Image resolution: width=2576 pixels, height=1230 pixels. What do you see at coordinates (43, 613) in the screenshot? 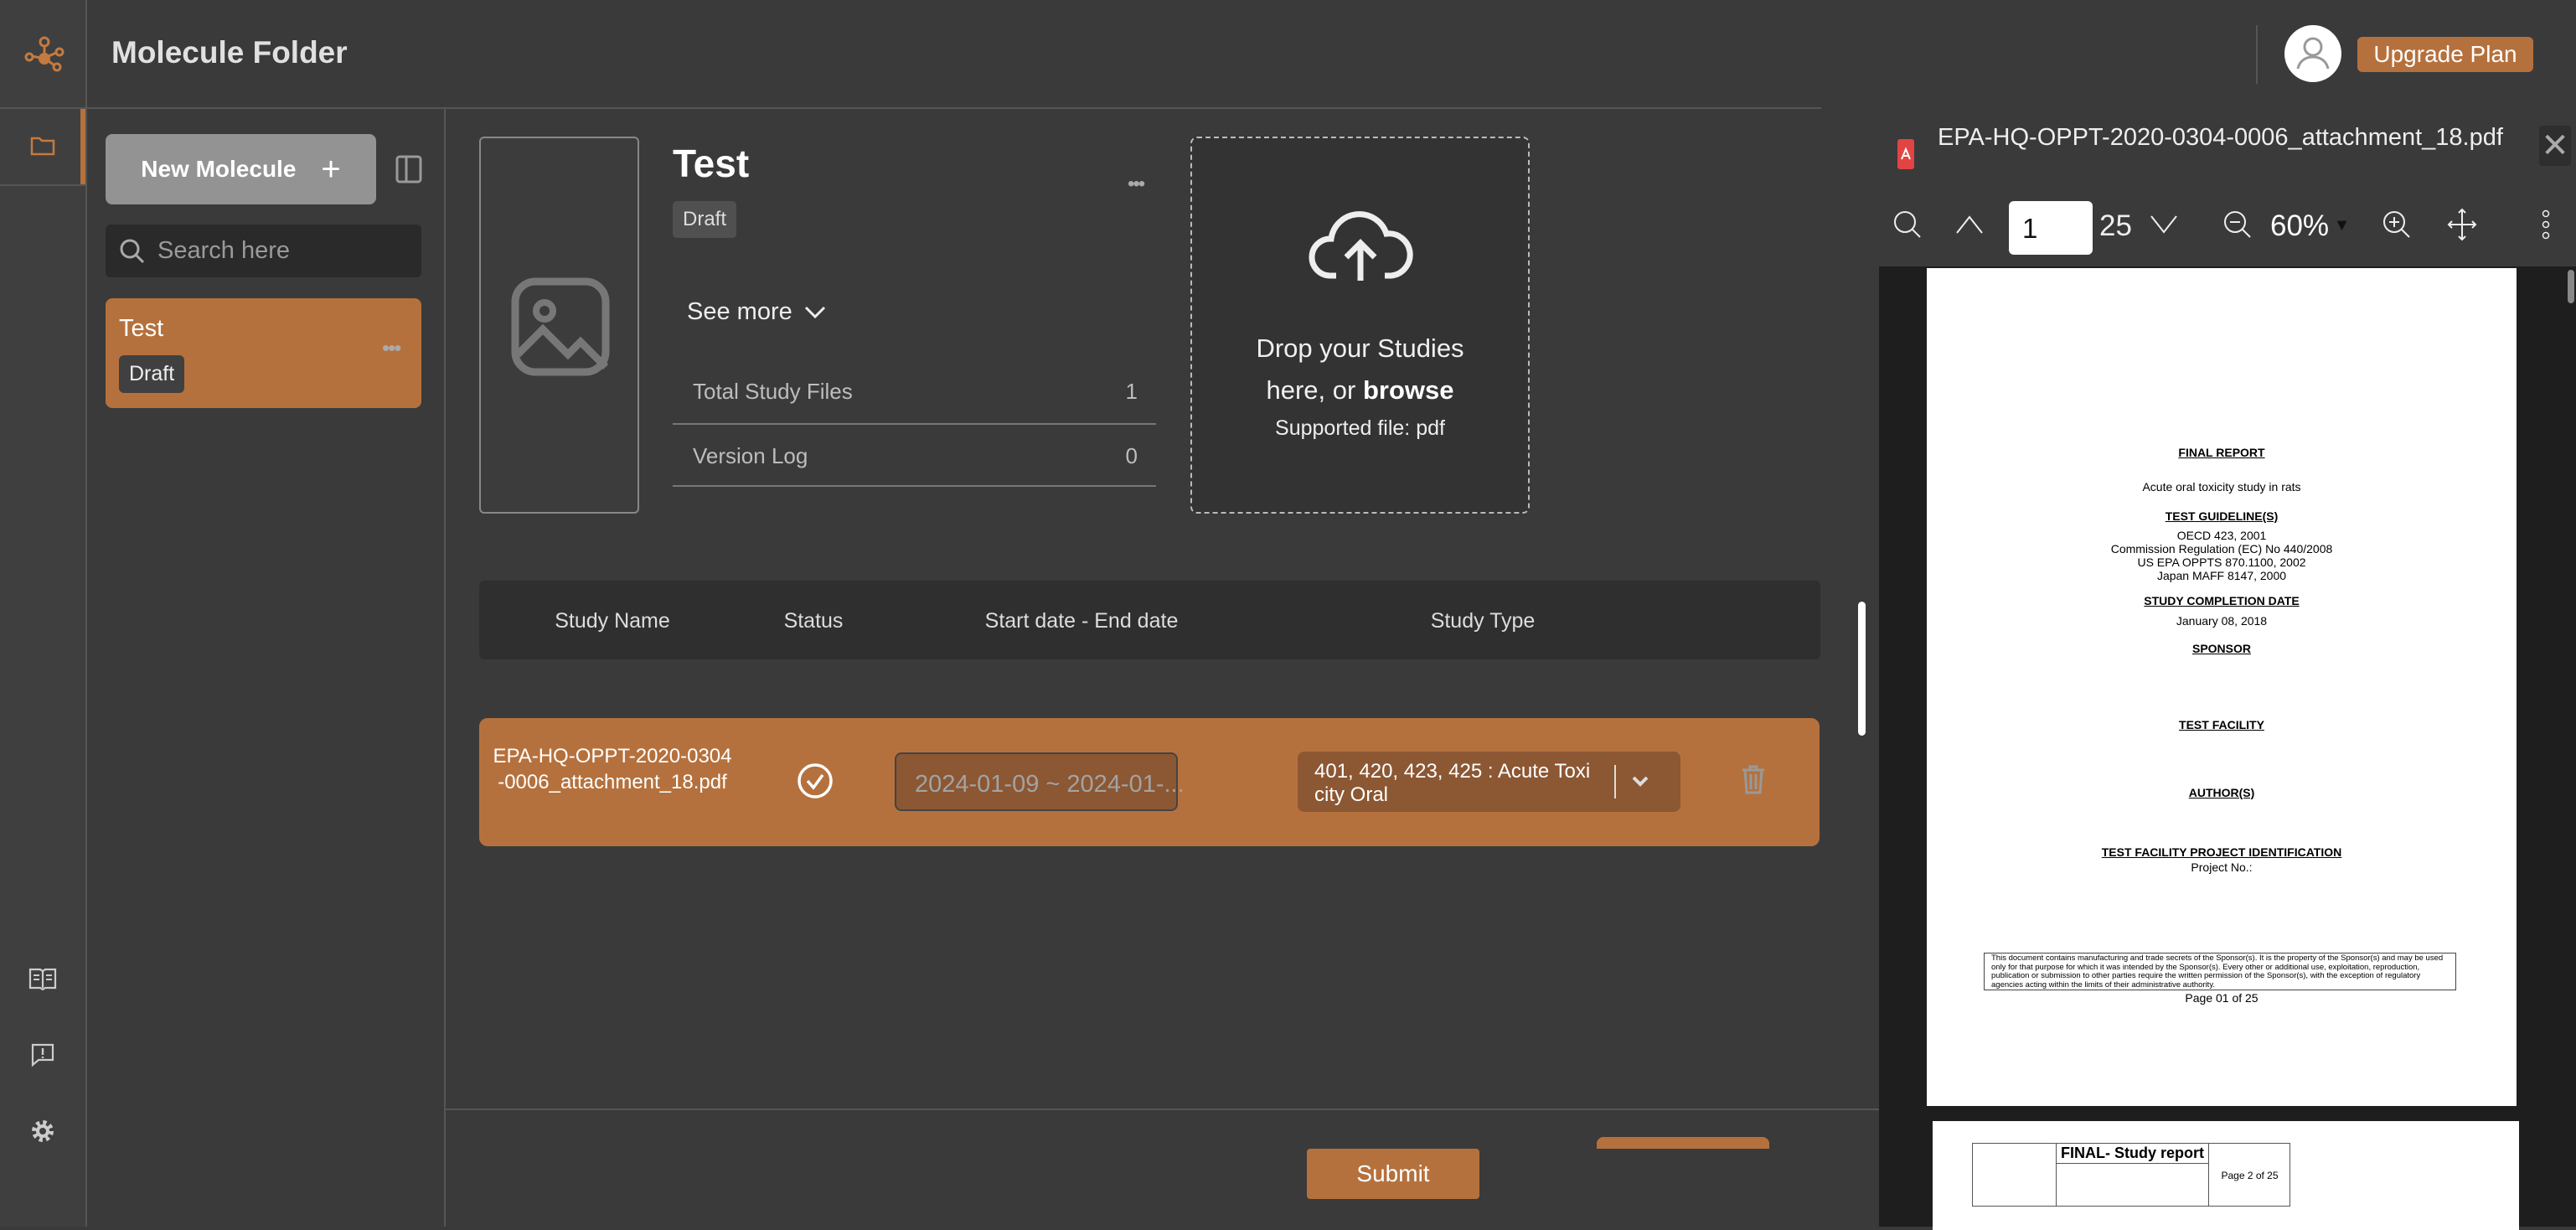
I see `nav-rail` at bounding box center [43, 613].